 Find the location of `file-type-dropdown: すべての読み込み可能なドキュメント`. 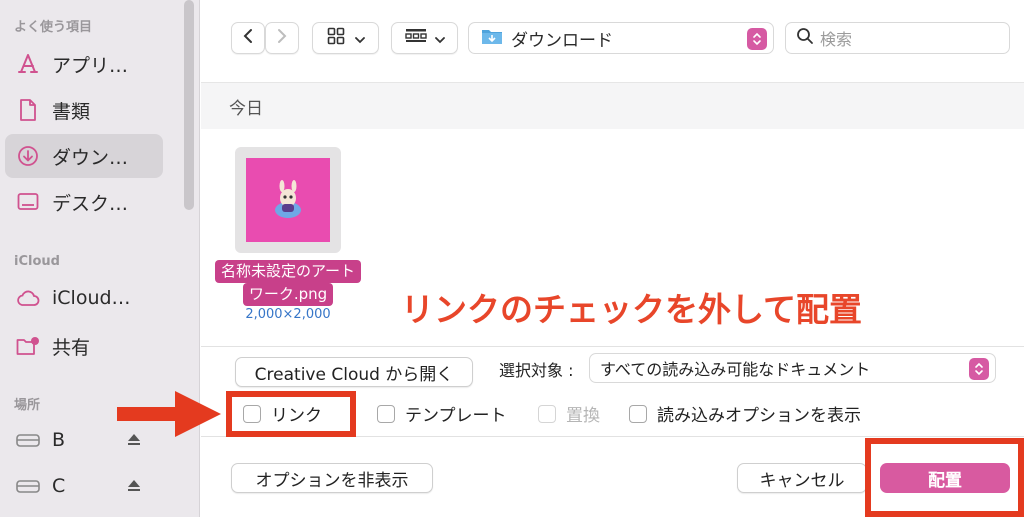

file-type-dropdown: すべての読み込み可能なドキュメント is located at coordinates (792, 368).